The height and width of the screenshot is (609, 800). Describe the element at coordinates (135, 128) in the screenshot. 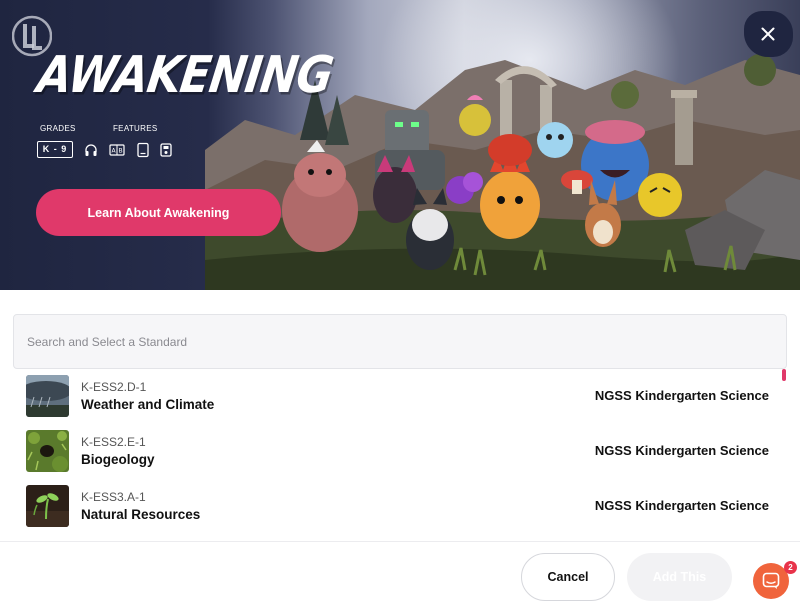

I see `features-label: FEATURES` at that location.